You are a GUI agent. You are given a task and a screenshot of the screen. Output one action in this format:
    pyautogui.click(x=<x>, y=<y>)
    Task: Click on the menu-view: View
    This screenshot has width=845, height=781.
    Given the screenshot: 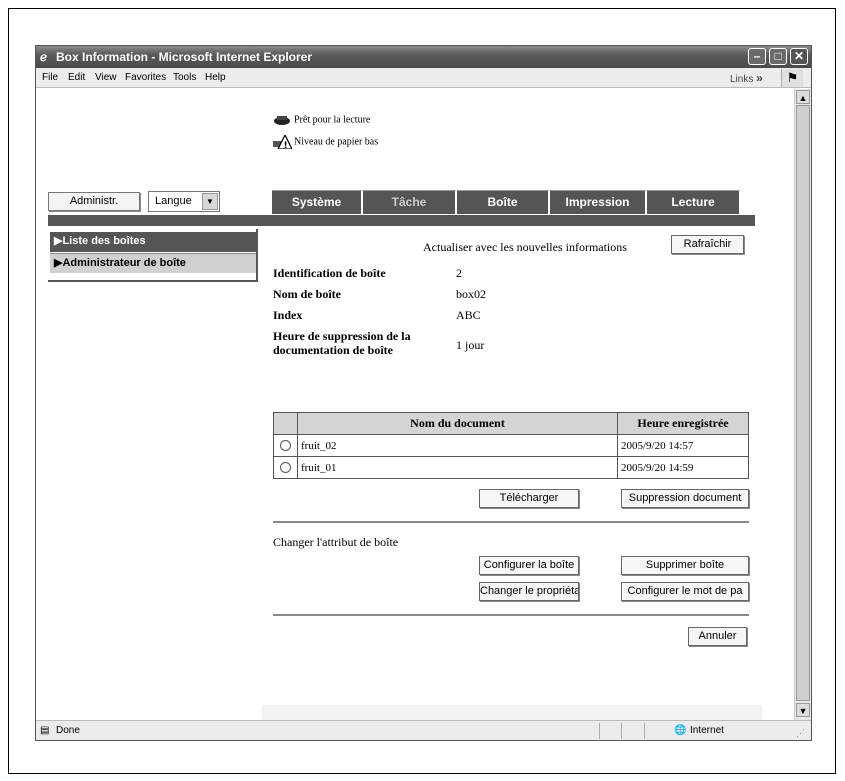 What is the action you would take?
    pyautogui.click(x=106, y=78)
    